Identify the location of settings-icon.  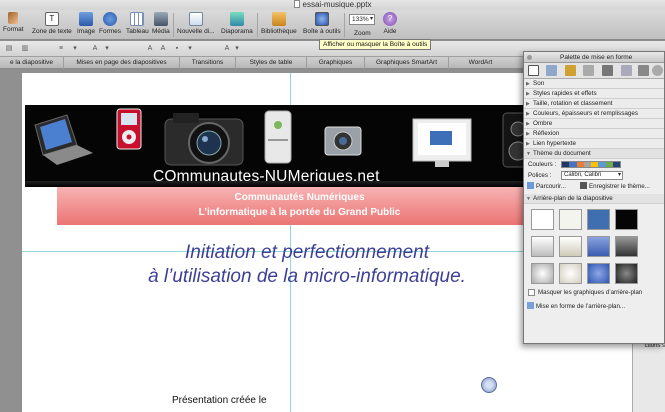
(643, 70).